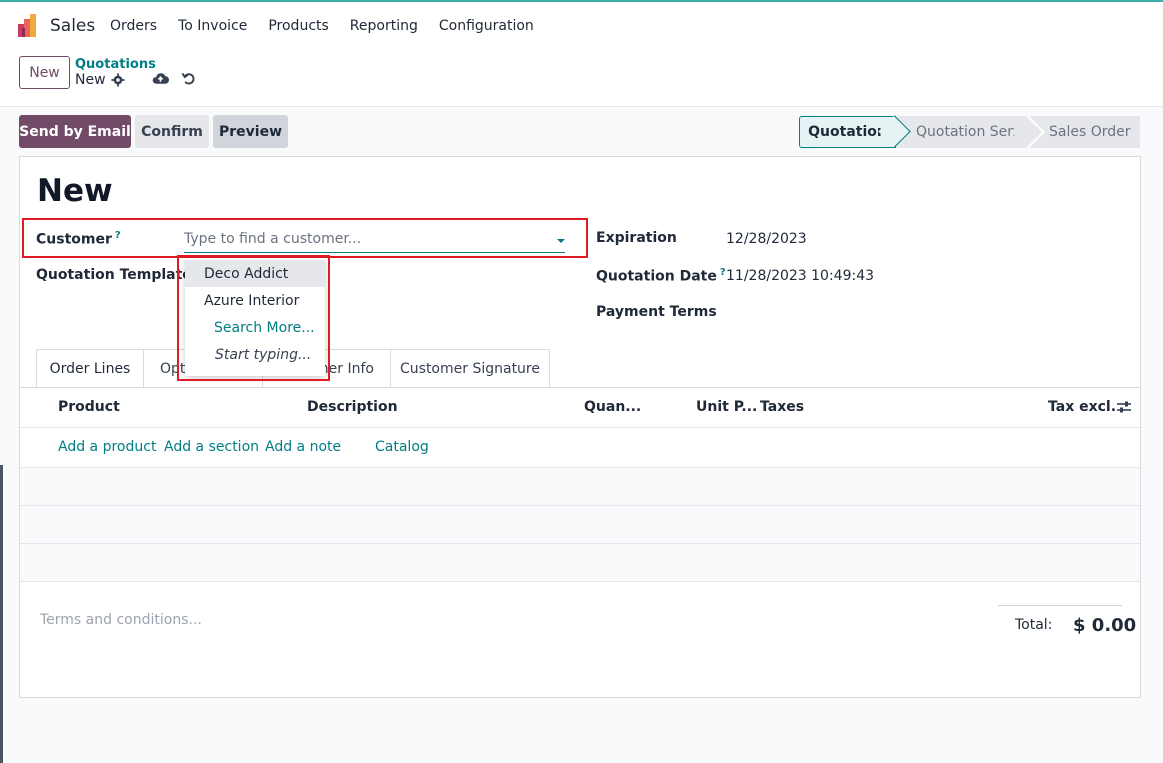 The height and width of the screenshot is (763, 1163). I want to click on discard-undo-icon, so click(188, 78).